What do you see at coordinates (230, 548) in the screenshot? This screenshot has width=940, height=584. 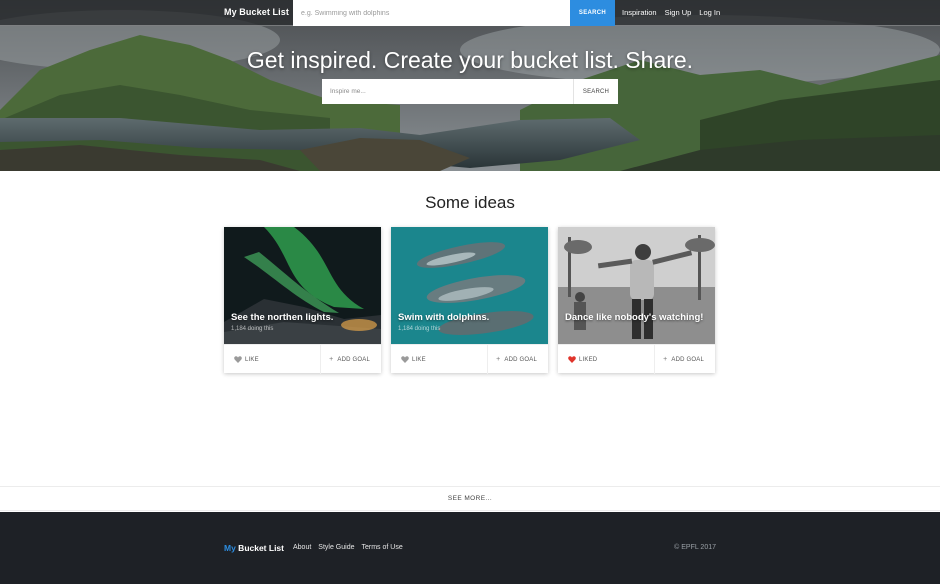 I see `footer-brand-highlight: My` at bounding box center [230, 548].